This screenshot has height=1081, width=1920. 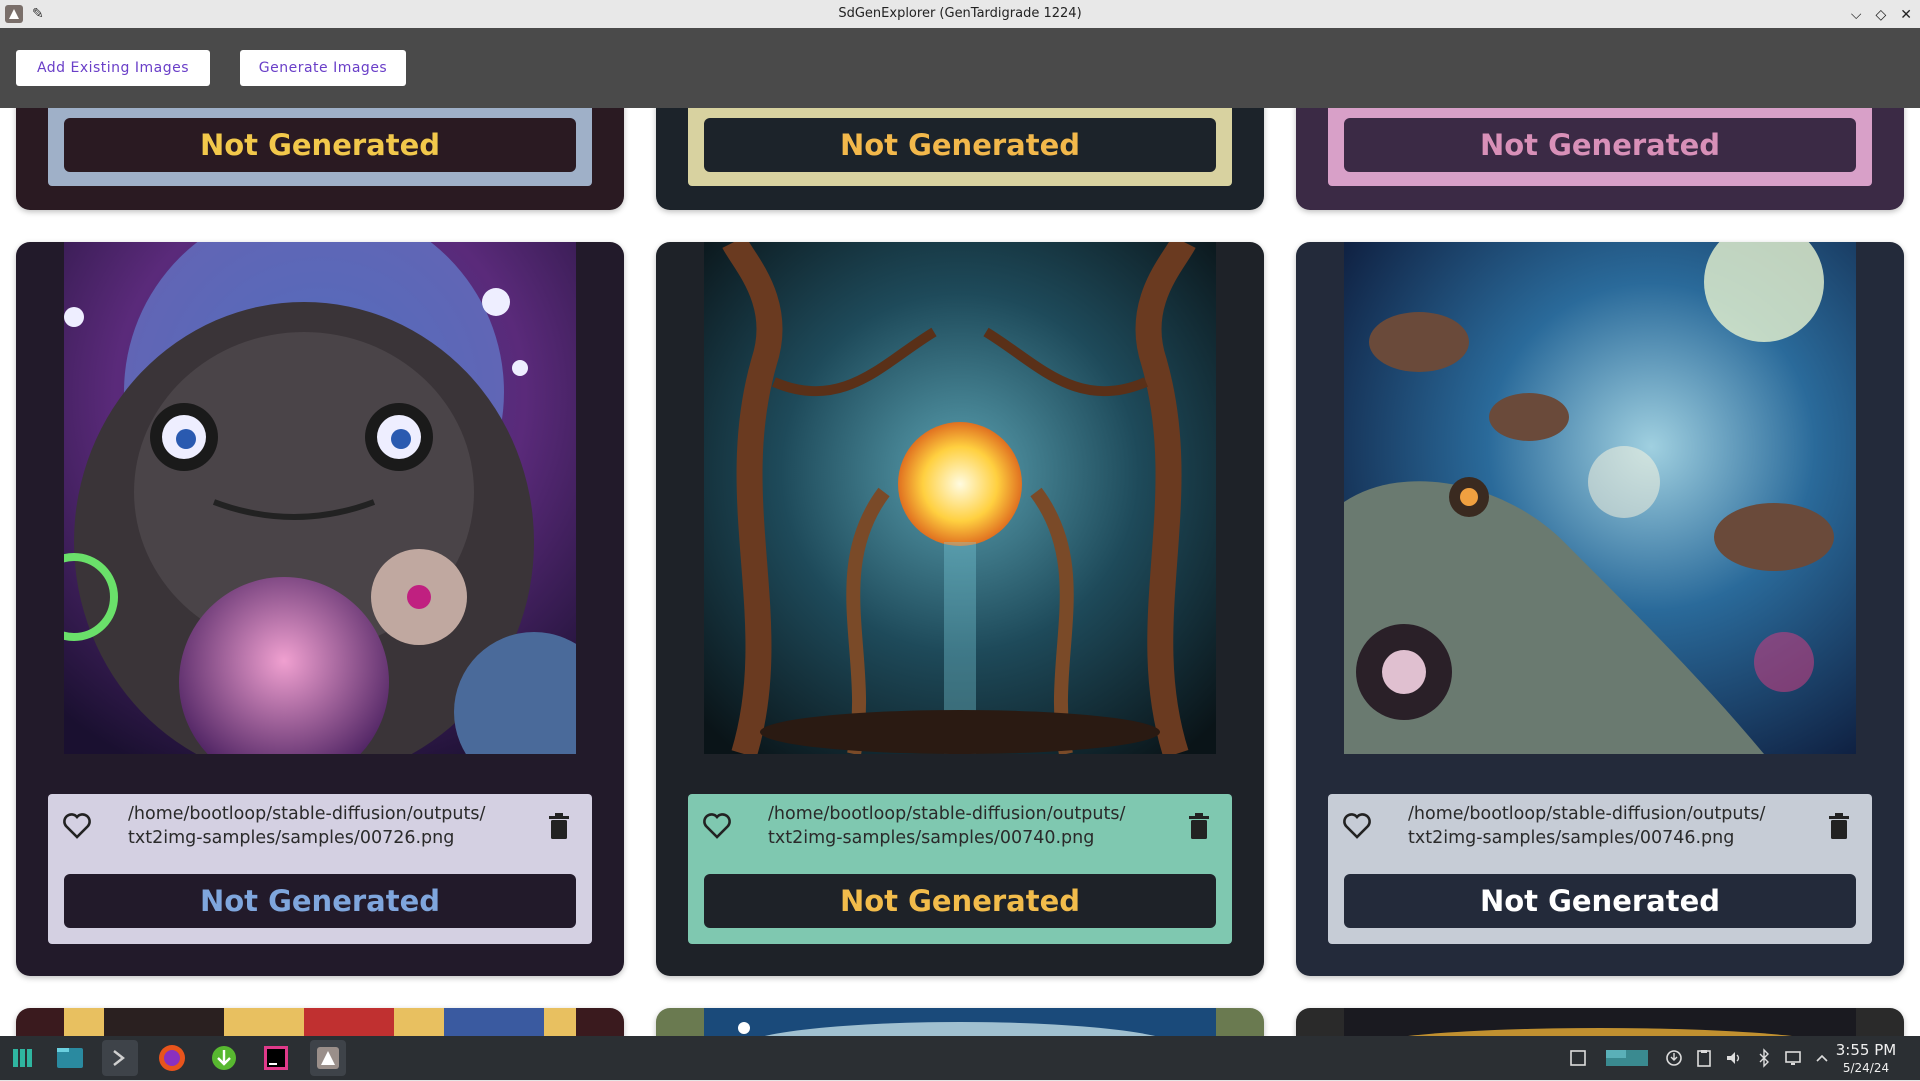 I want to click on clock-time: 3:55 PM, so click(x=1866, y=1050).